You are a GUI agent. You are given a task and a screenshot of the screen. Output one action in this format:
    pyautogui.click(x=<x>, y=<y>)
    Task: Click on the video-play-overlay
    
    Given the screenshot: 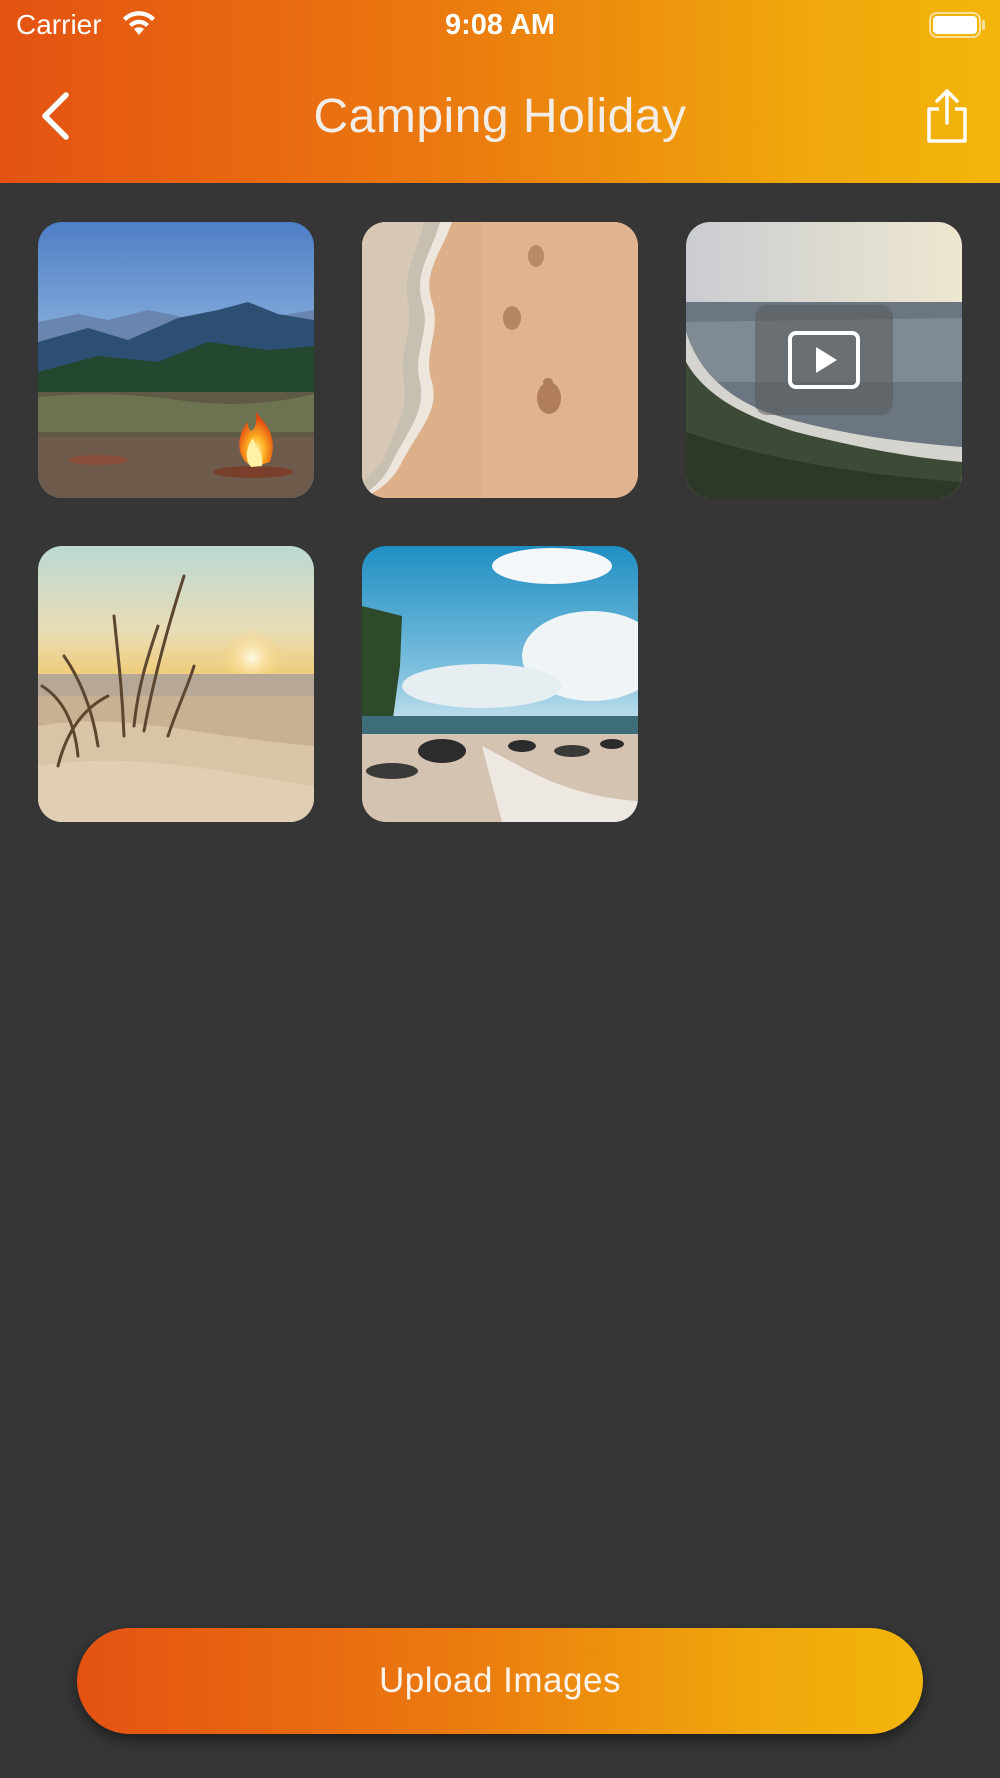 What is the action you would take?
    pyautogui.click(x=824, y=360)
    